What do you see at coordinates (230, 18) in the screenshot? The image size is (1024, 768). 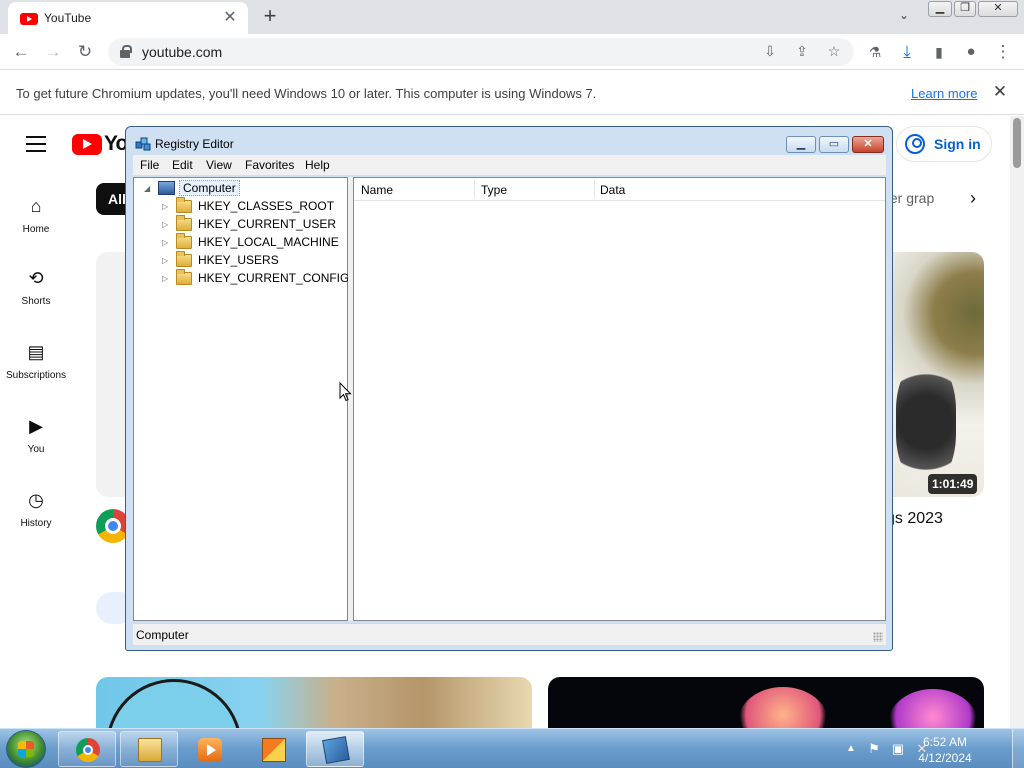 I see `tab-close-button: ✕` at bounding box center [230, 18].